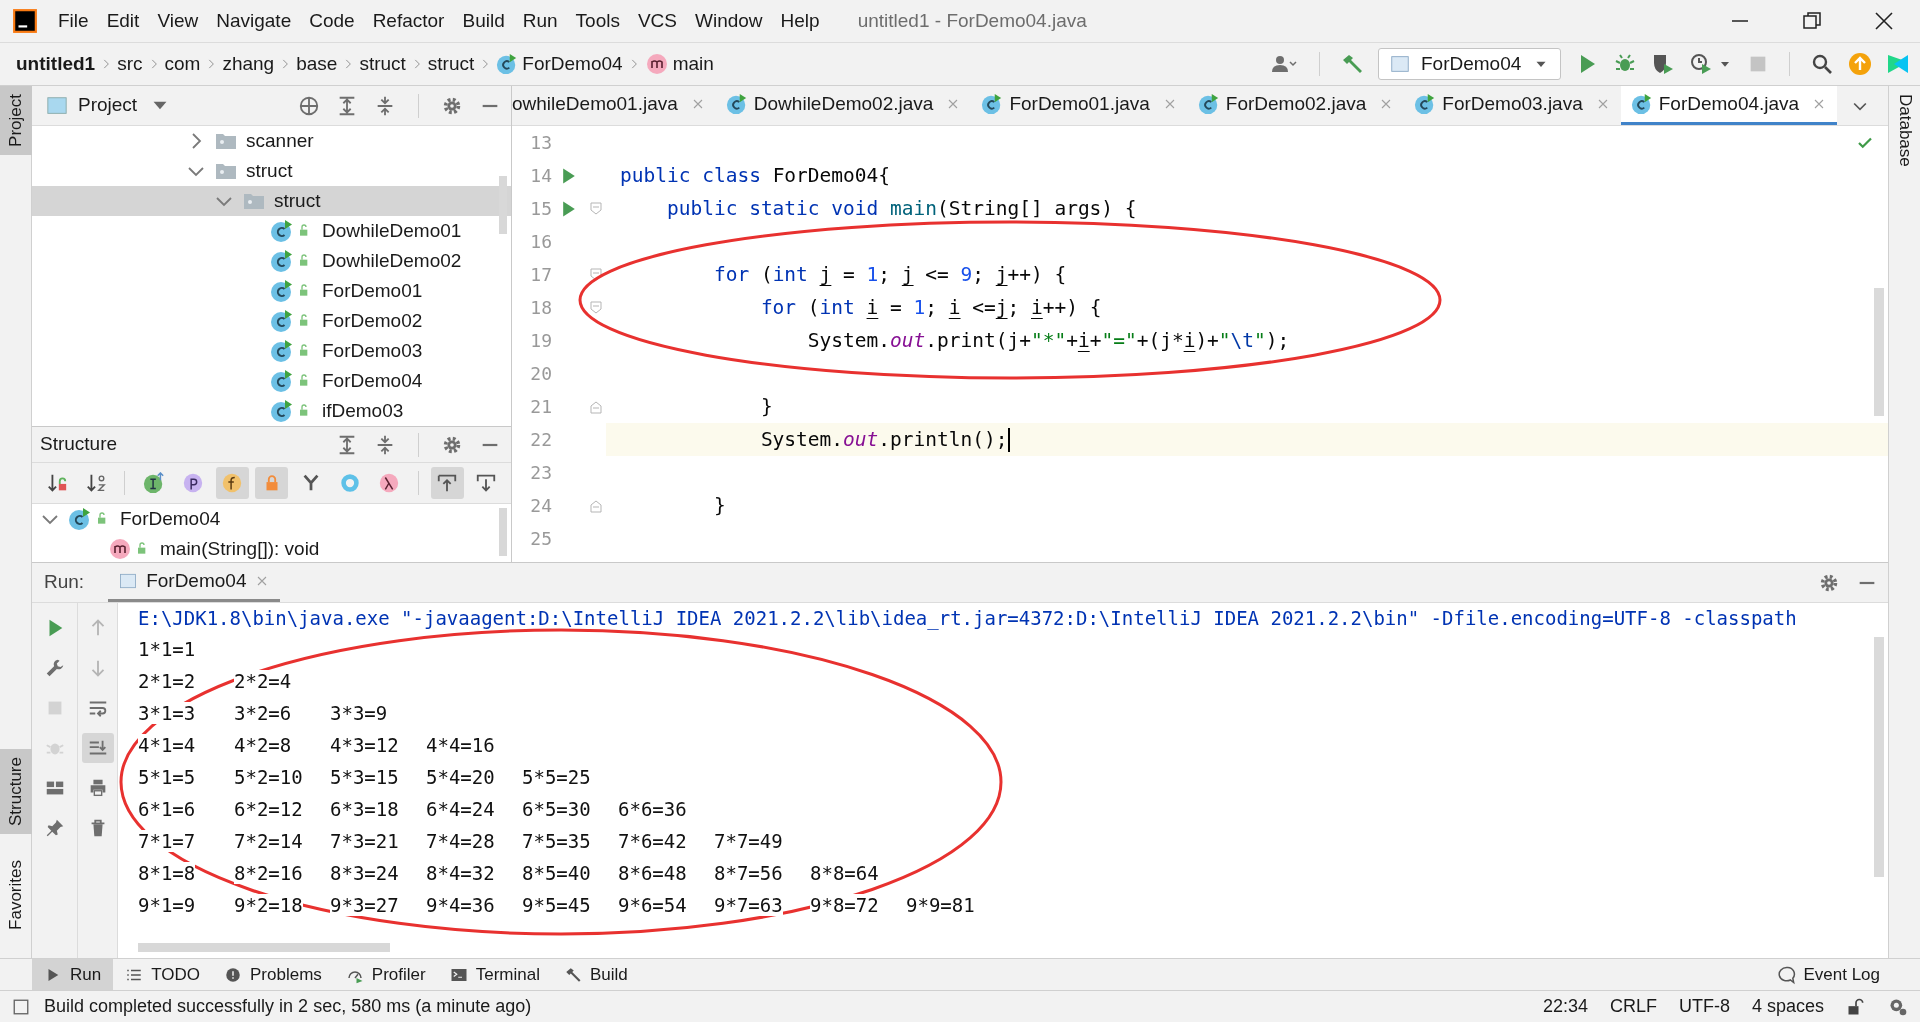 This screenshot has width=1920, height=1022. Describe the element at coordinates (16, 792) in the screenshot. I see `tool-window-tab: Structure` at that location.